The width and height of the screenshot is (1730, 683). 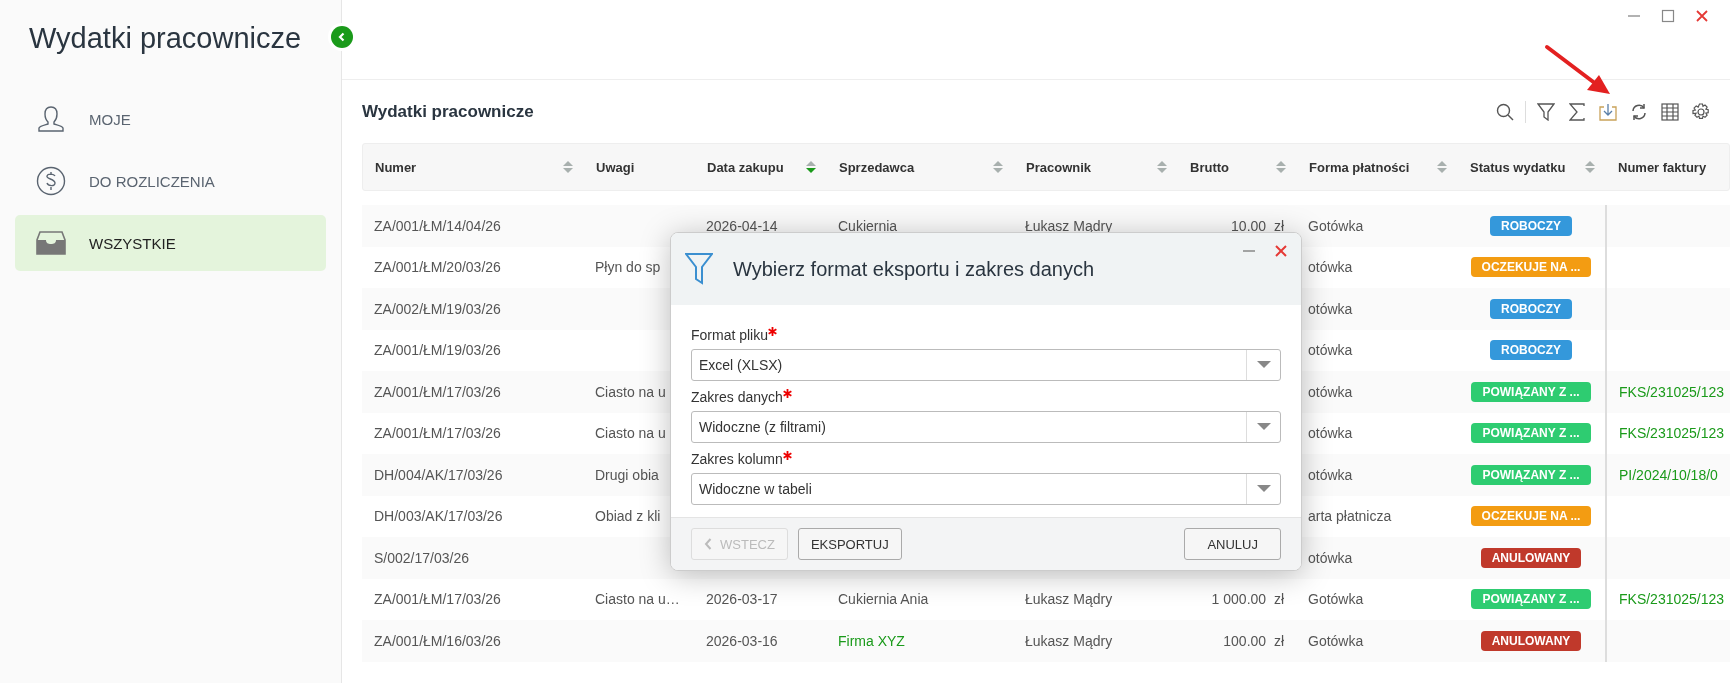 I want to click on column-header: Sprzedawca, so click(x=920, y=167).